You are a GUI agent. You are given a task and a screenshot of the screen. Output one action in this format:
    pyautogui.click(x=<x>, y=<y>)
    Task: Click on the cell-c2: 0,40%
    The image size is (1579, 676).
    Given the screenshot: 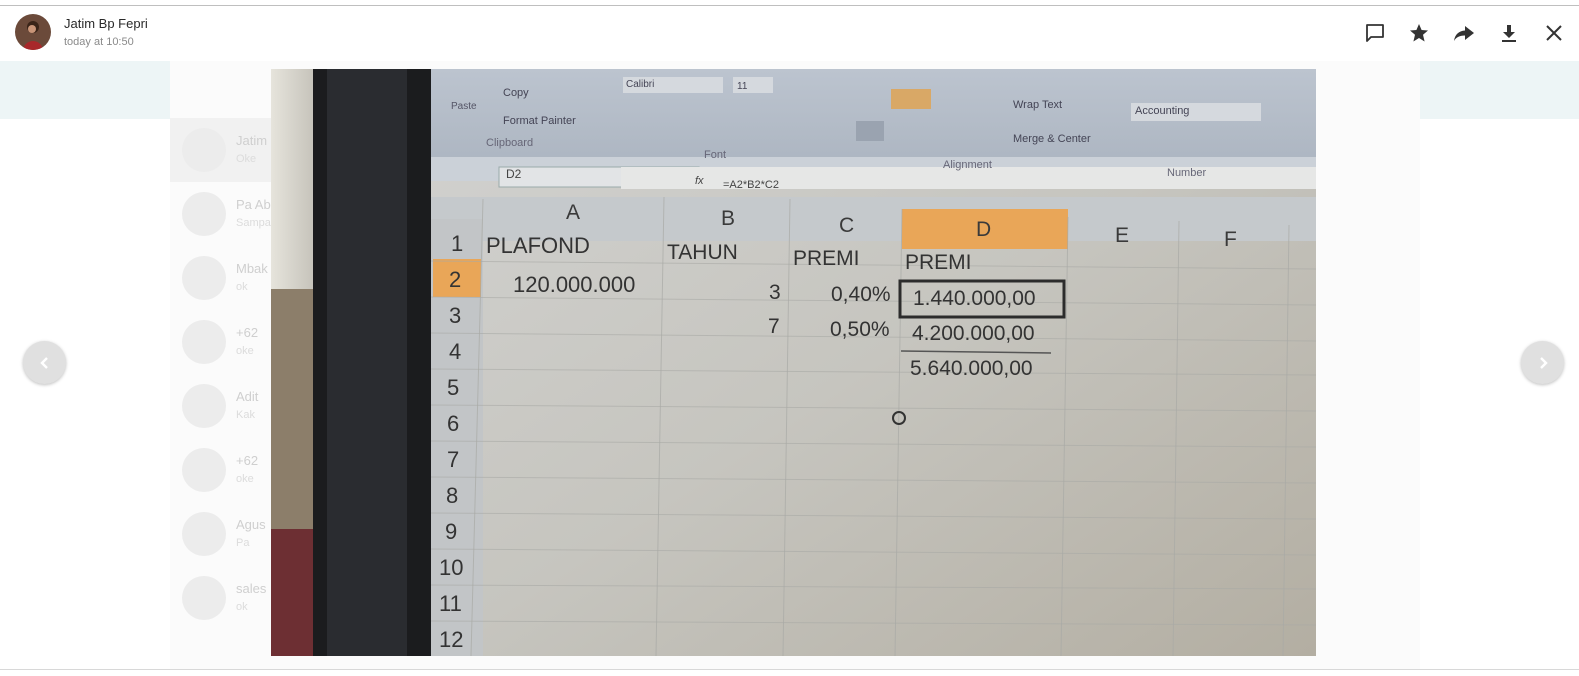 What is the action you would take?
    pyautogui.click(x=861, y=294)
    